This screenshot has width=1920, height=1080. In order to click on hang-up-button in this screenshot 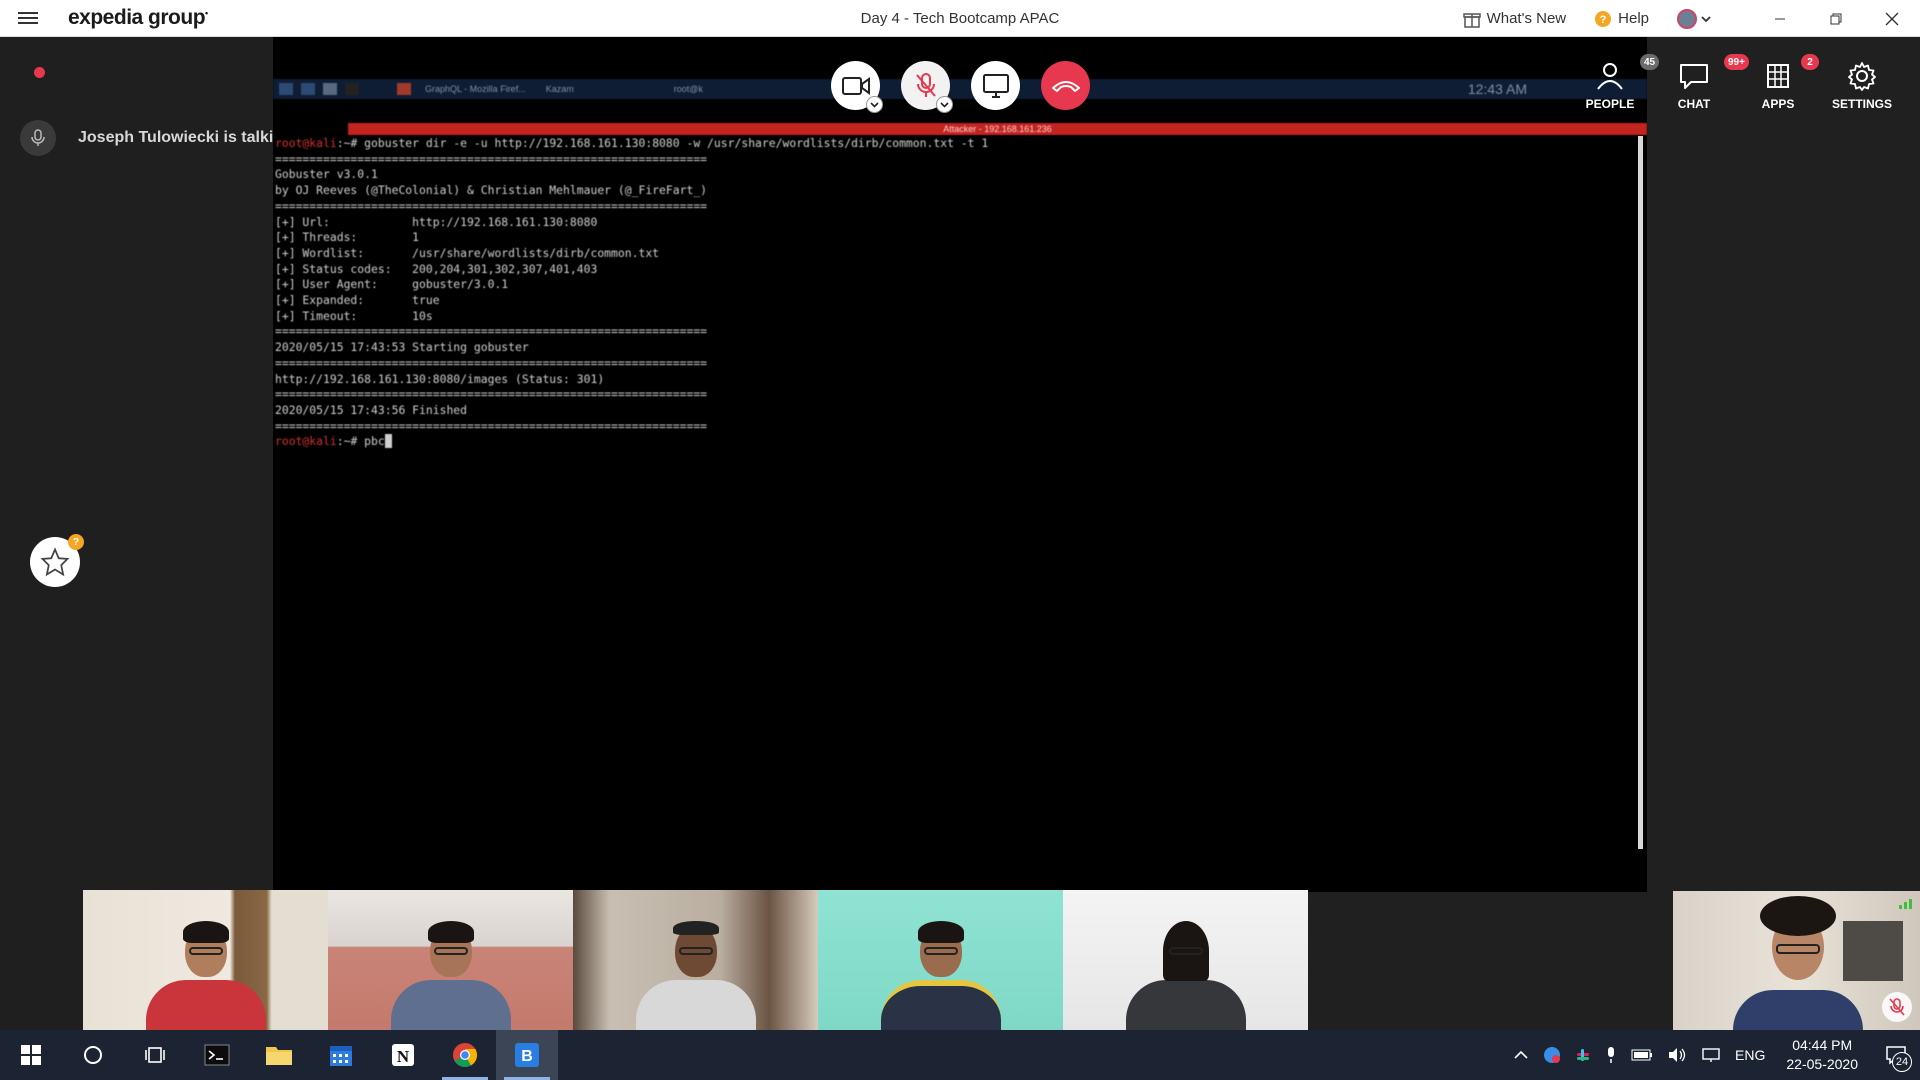, I will do `click(1065, 85)`.